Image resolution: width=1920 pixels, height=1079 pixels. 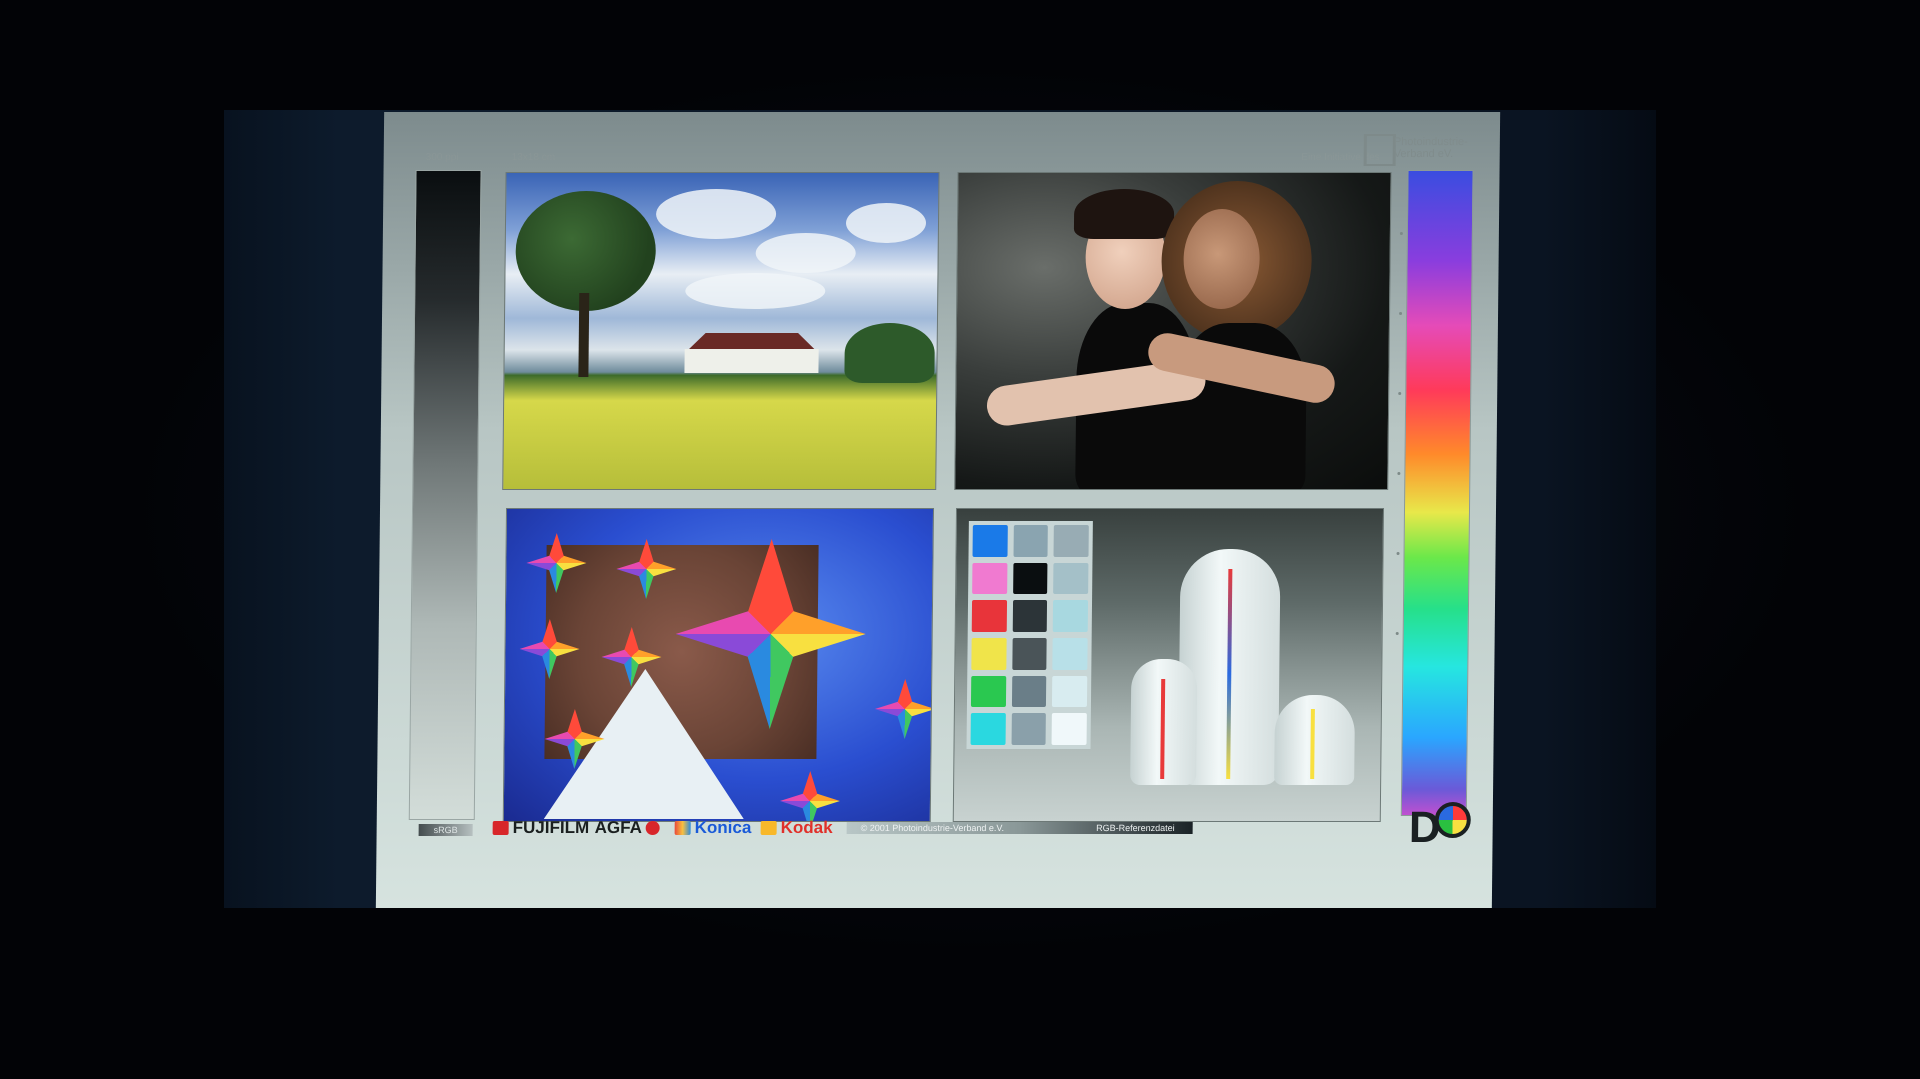 I want to click on kodak-logo: Kodak, so click(x=796, y=828).